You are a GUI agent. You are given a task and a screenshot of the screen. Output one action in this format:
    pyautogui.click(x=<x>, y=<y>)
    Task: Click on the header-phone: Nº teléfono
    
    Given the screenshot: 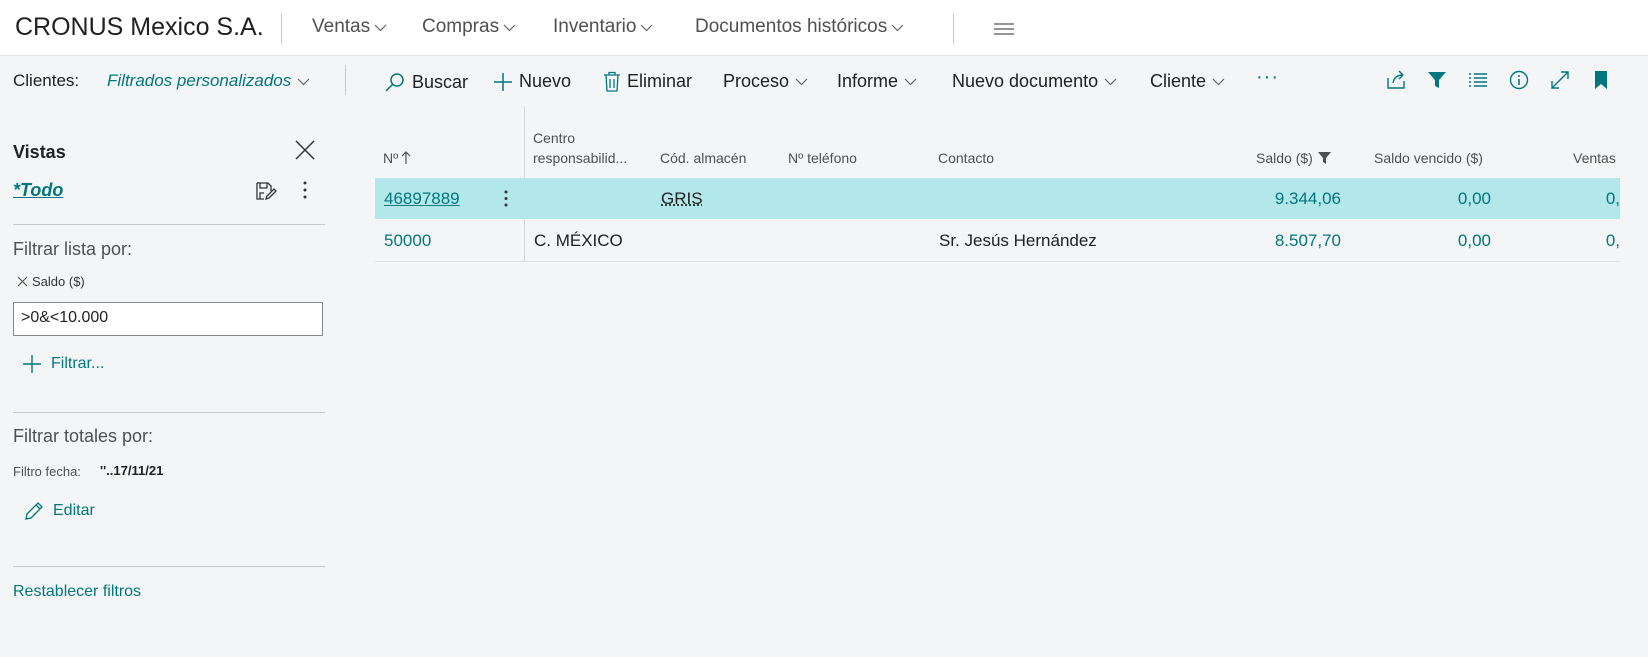 What is the action you would take?
    pyautogui.click(x=822, y=158)
    